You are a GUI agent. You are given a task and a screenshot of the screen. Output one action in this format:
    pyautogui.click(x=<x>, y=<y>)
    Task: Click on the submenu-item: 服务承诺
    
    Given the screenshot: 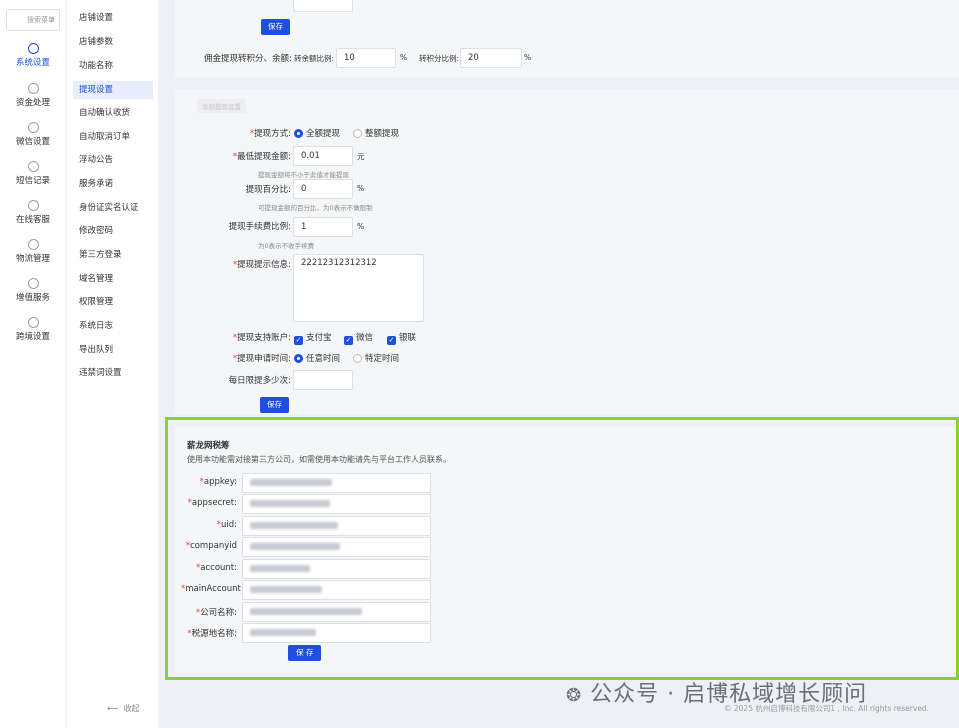 What is the action you would take?
    pyautogui.click(x=113, y=184)
    